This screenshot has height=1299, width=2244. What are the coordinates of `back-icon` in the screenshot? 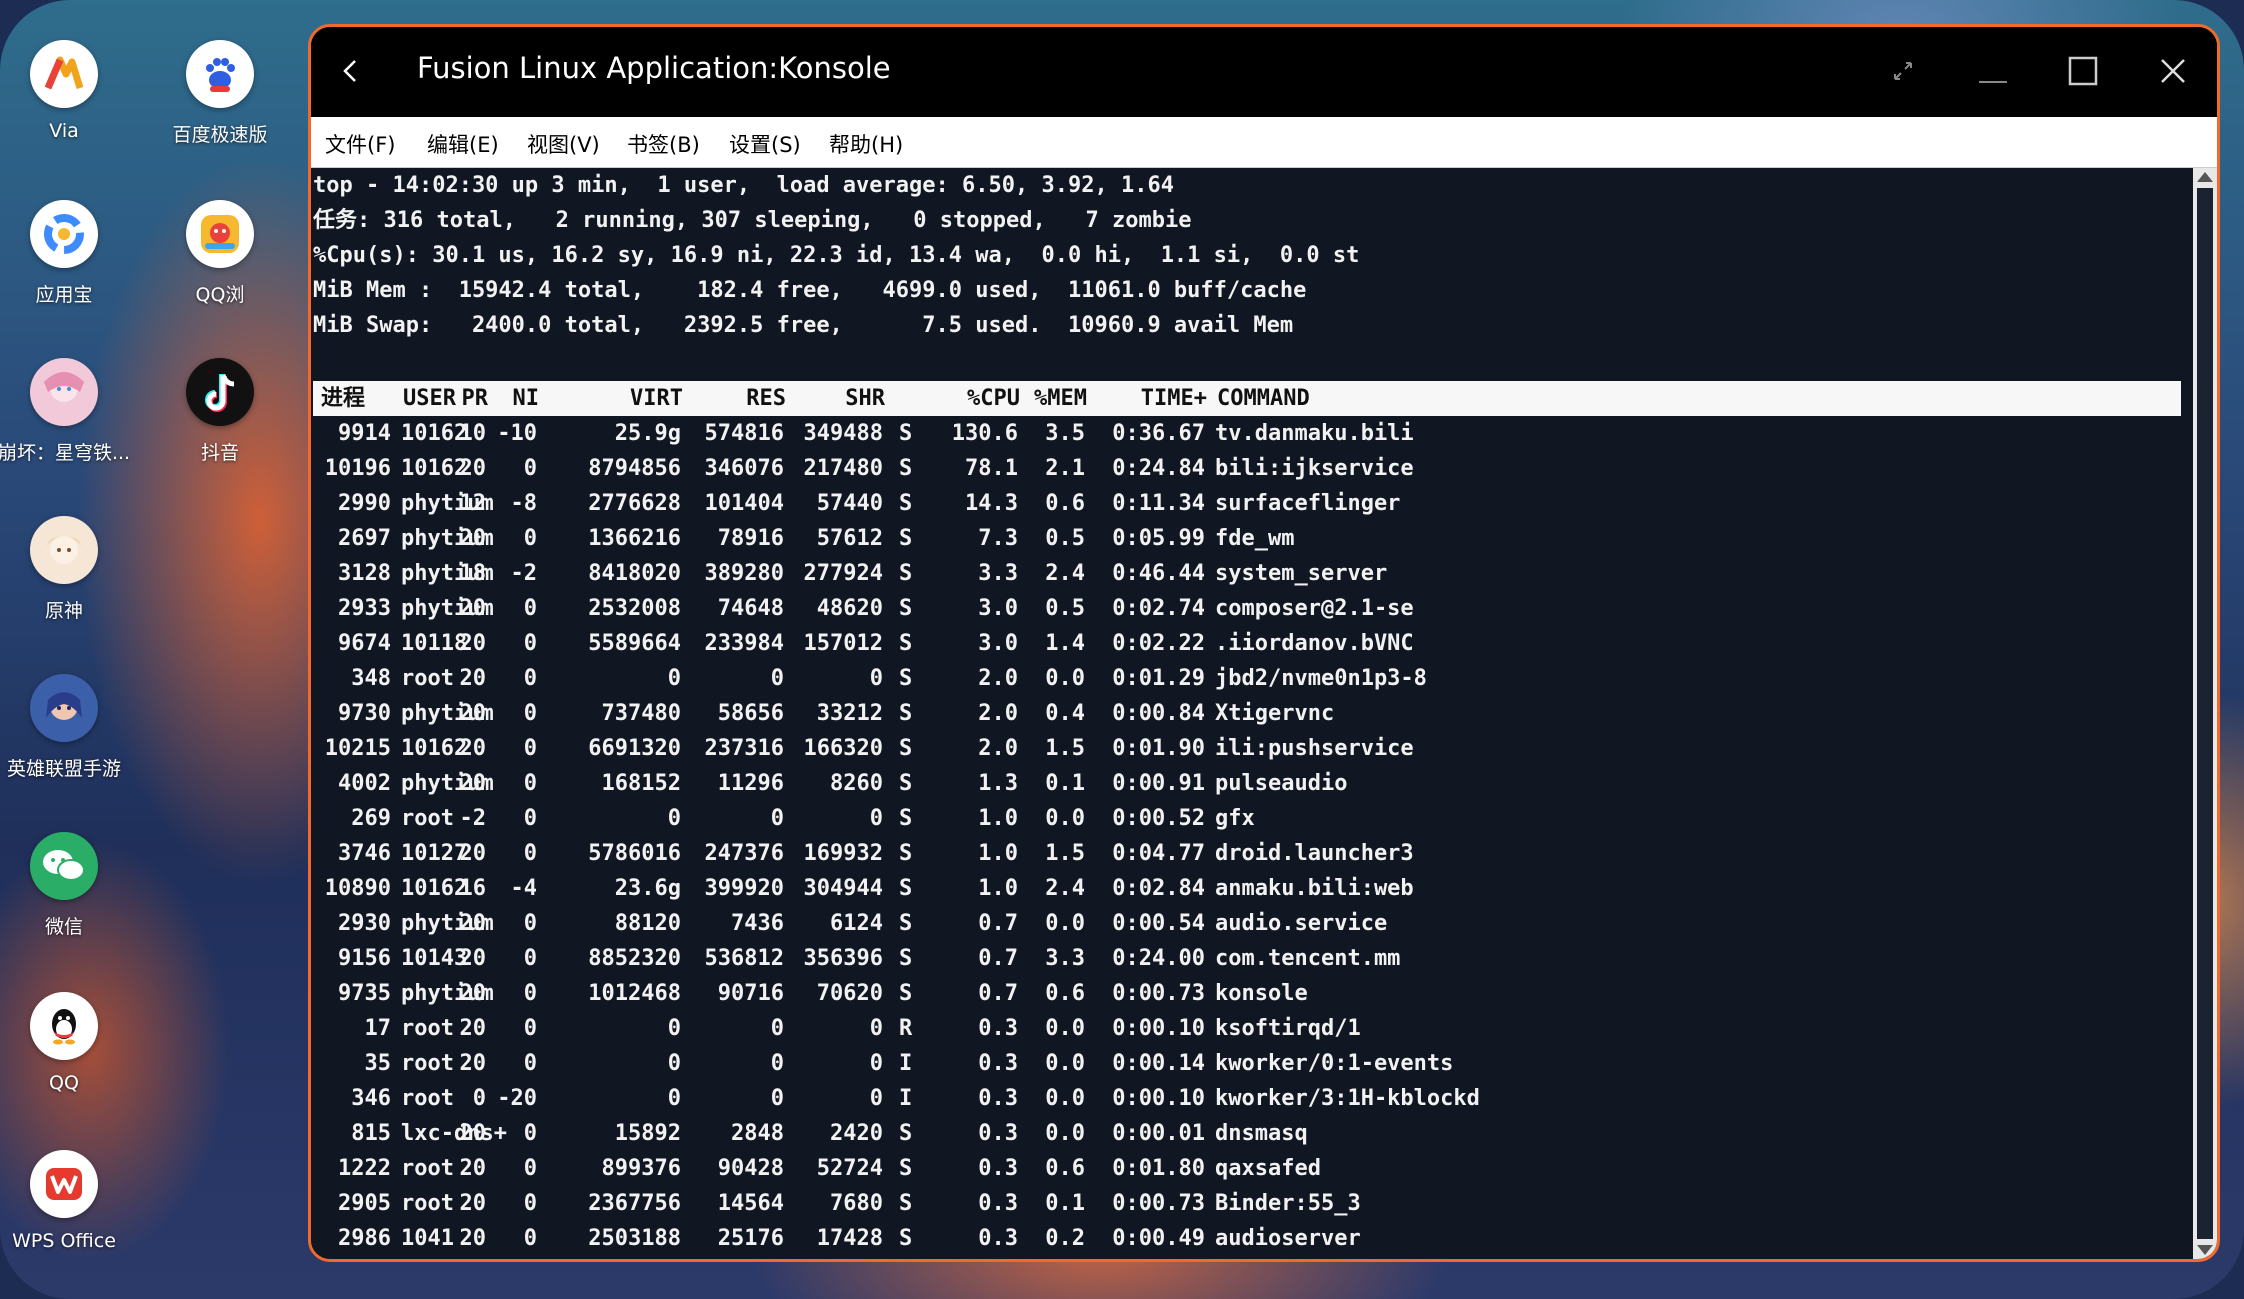 It's located at (351, 71).